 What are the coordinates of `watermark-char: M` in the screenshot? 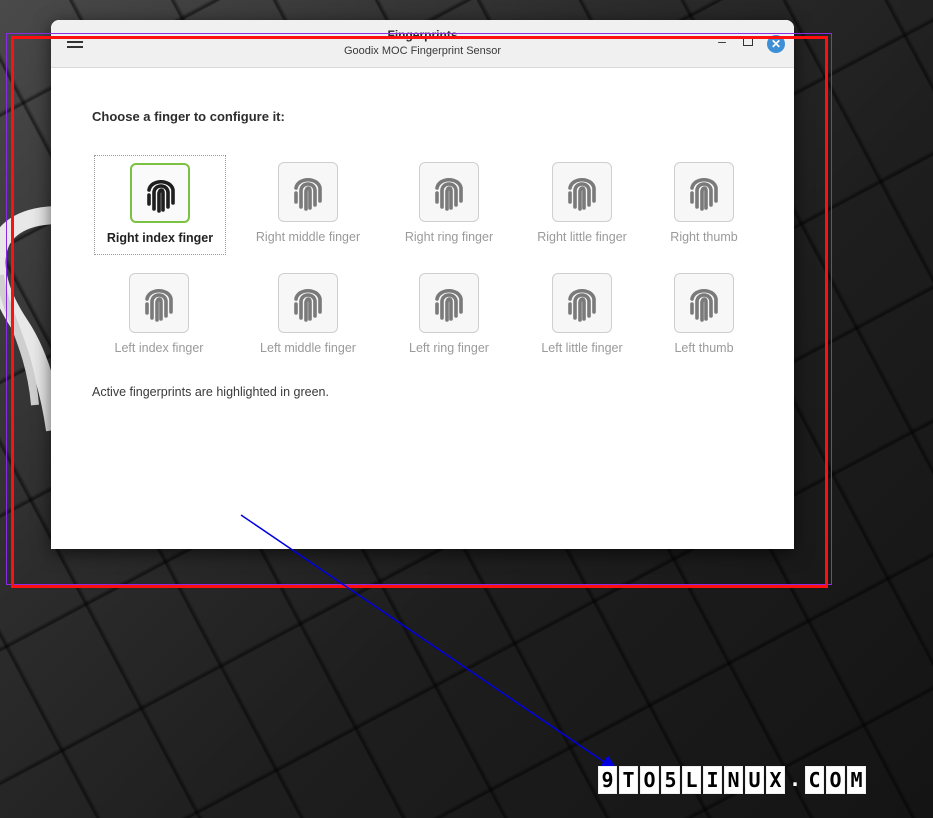 It's located at (857, 780).